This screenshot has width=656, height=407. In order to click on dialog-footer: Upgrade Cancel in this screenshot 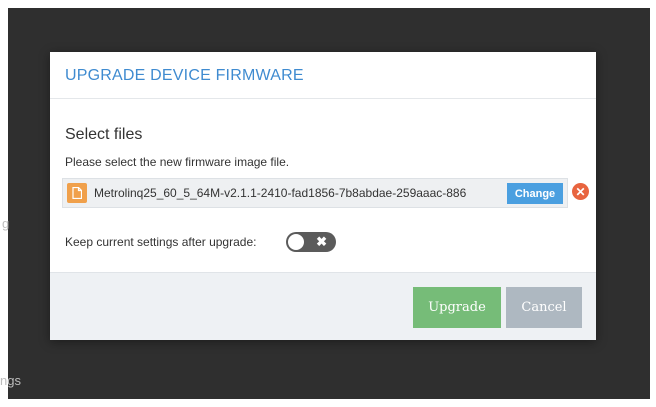, I will do `click(323, 306)`.